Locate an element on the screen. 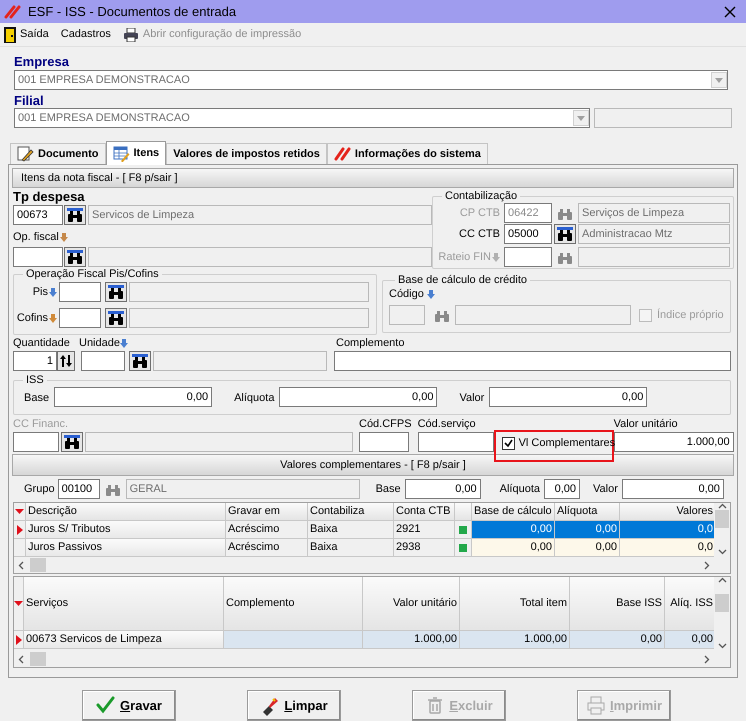  column-header: Conta CTB is located at coordinates (424, 512).